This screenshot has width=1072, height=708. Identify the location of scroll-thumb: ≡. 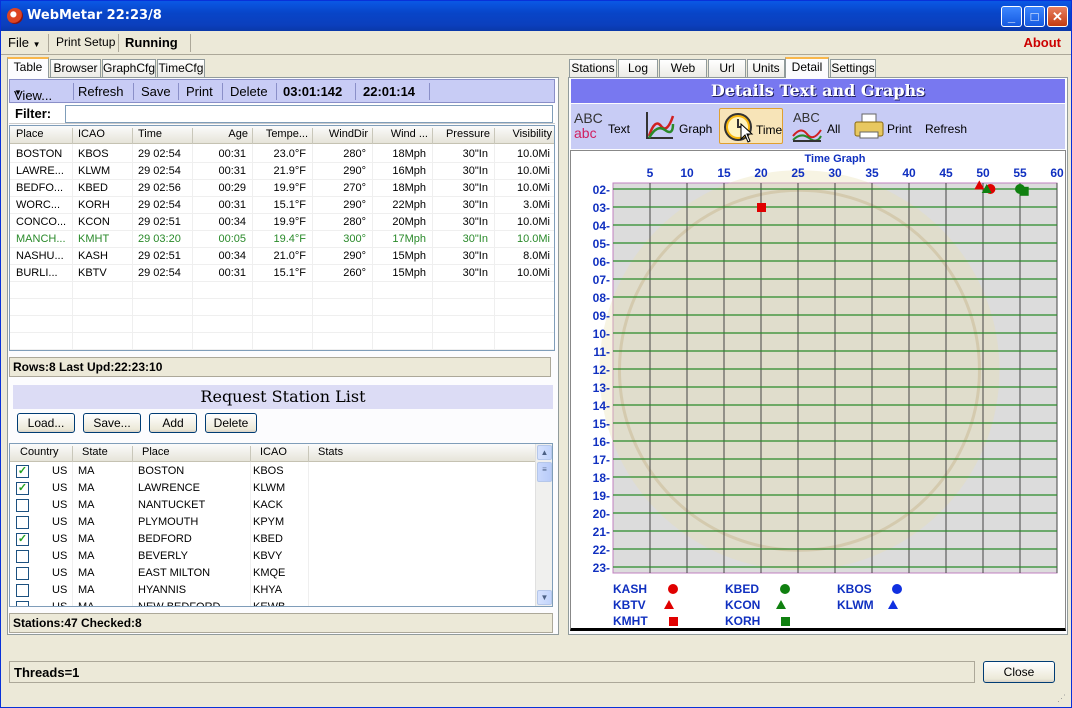
(544, 472).